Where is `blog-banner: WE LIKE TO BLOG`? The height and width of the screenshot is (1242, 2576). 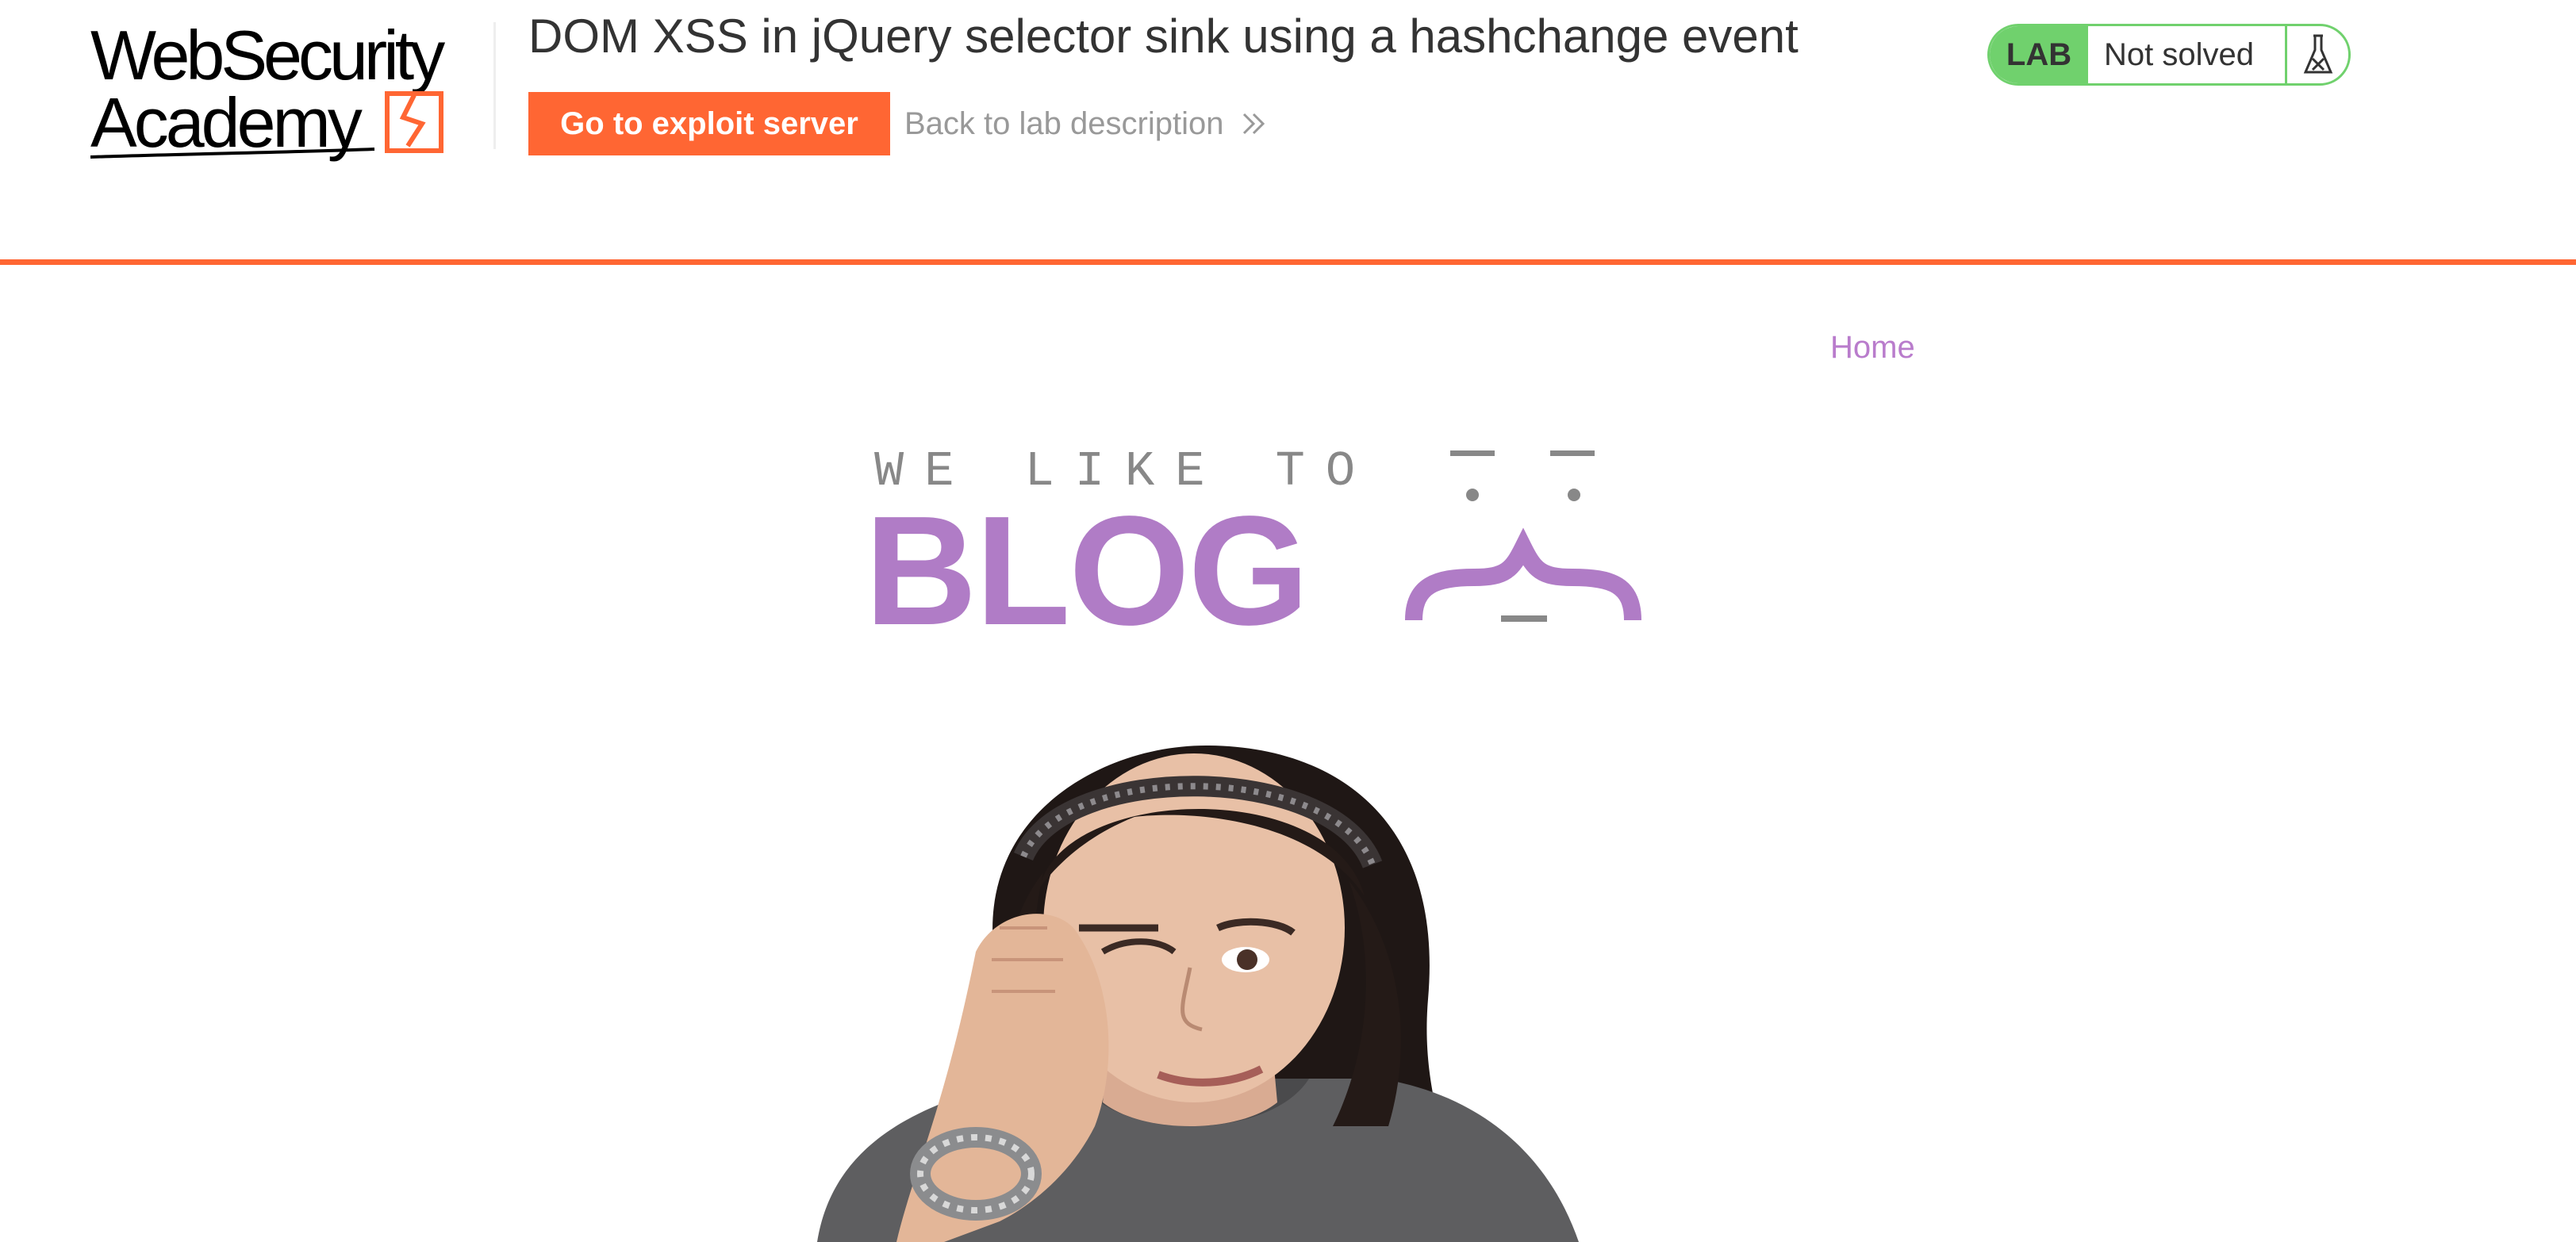
blog-banner: WE LIKE TO BLOG is located at coordinates (1253, 542).